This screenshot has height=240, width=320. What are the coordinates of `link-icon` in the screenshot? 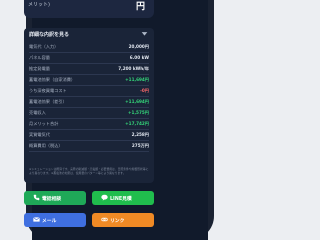 It's located at (104, 219).